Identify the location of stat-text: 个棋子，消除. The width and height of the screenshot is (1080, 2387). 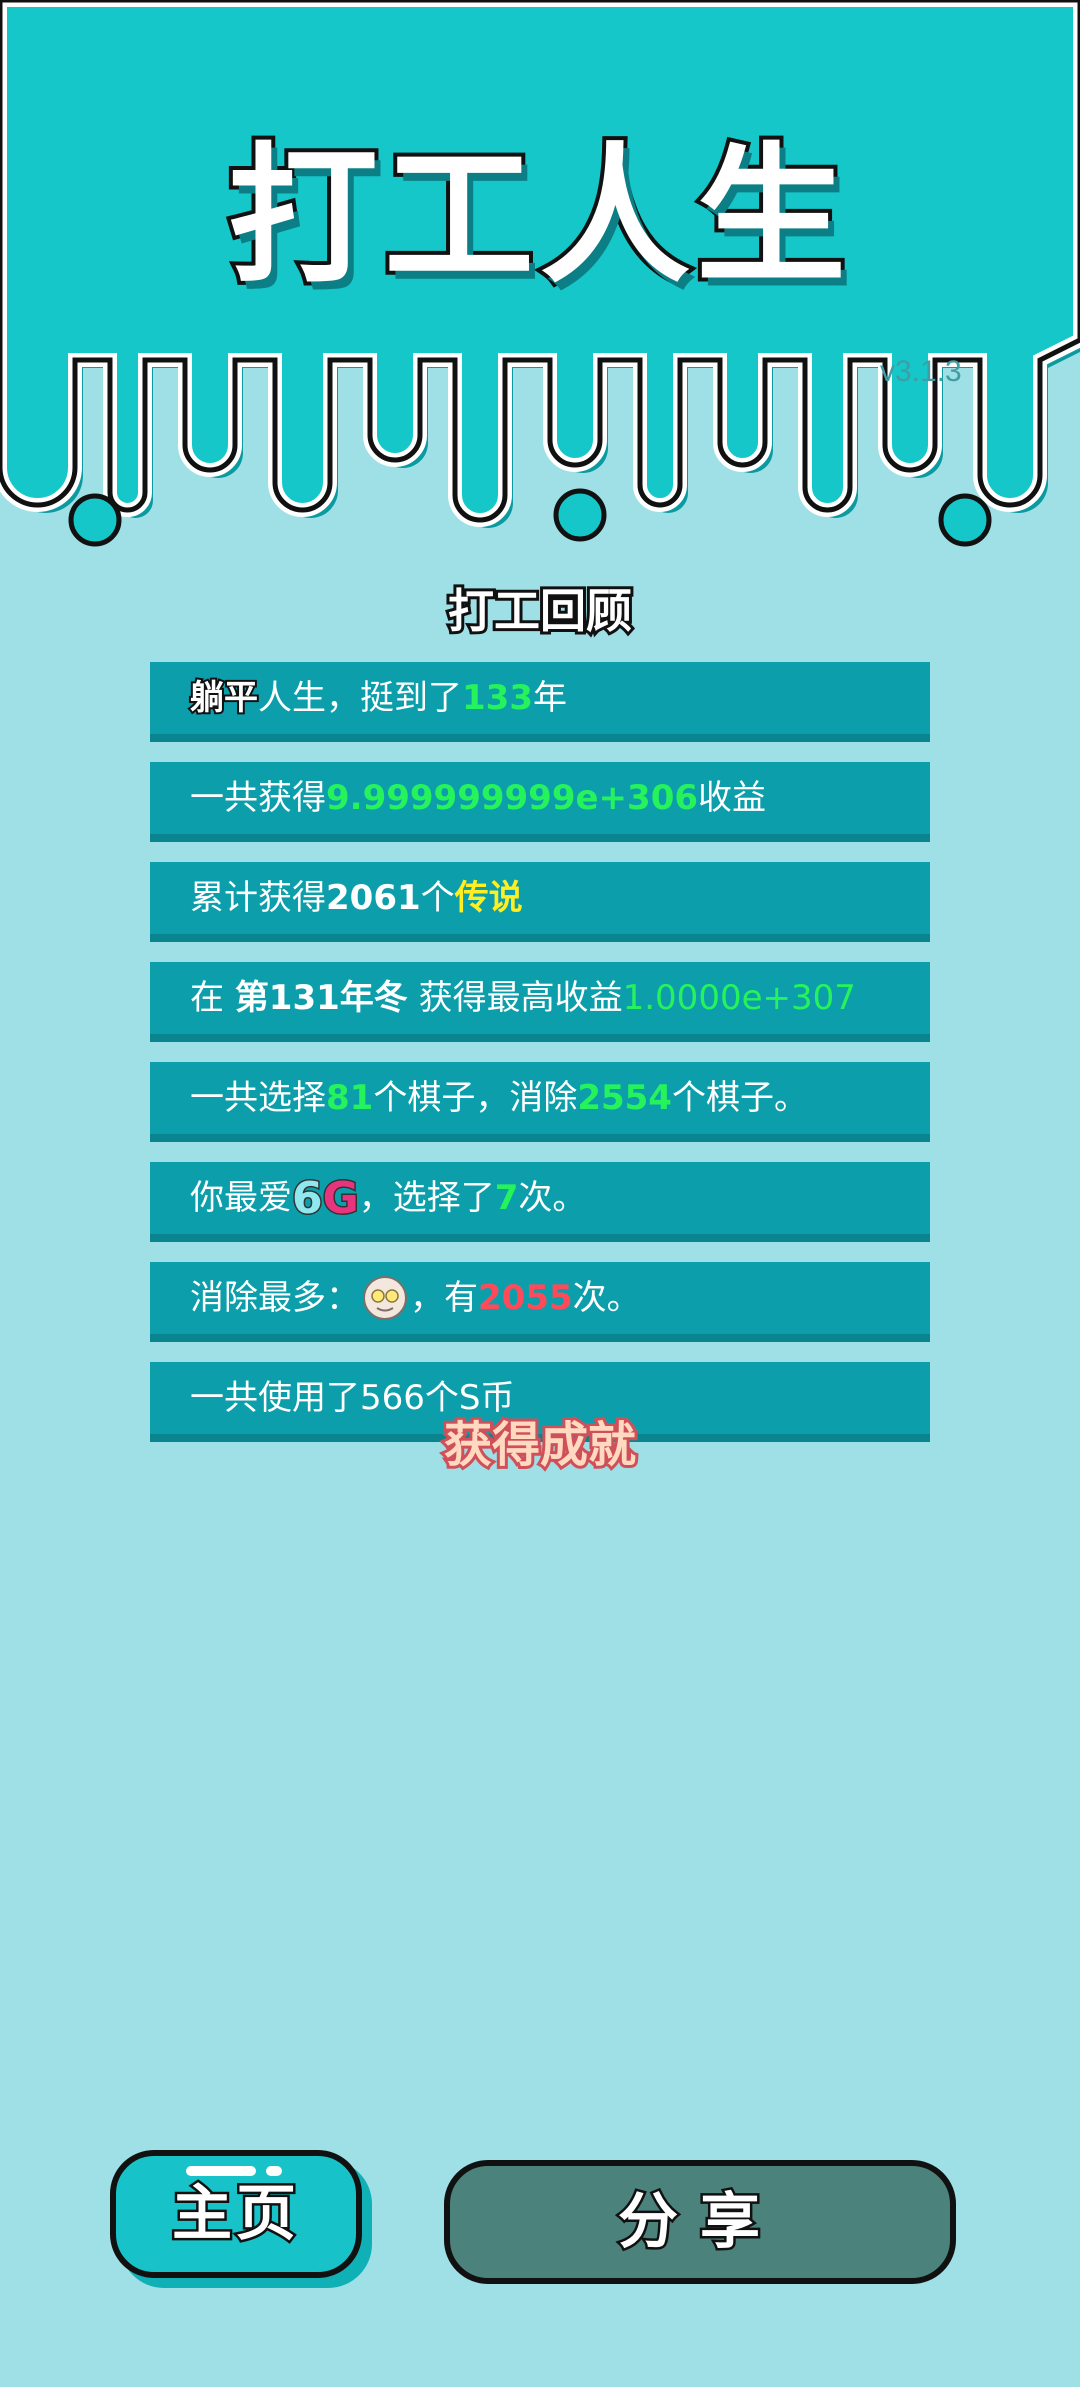
(475, 1098).